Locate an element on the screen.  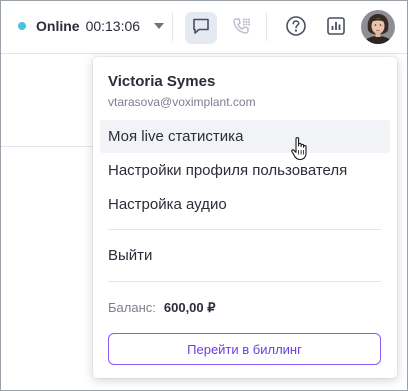
chat-button is located at coordinates (201, 28).